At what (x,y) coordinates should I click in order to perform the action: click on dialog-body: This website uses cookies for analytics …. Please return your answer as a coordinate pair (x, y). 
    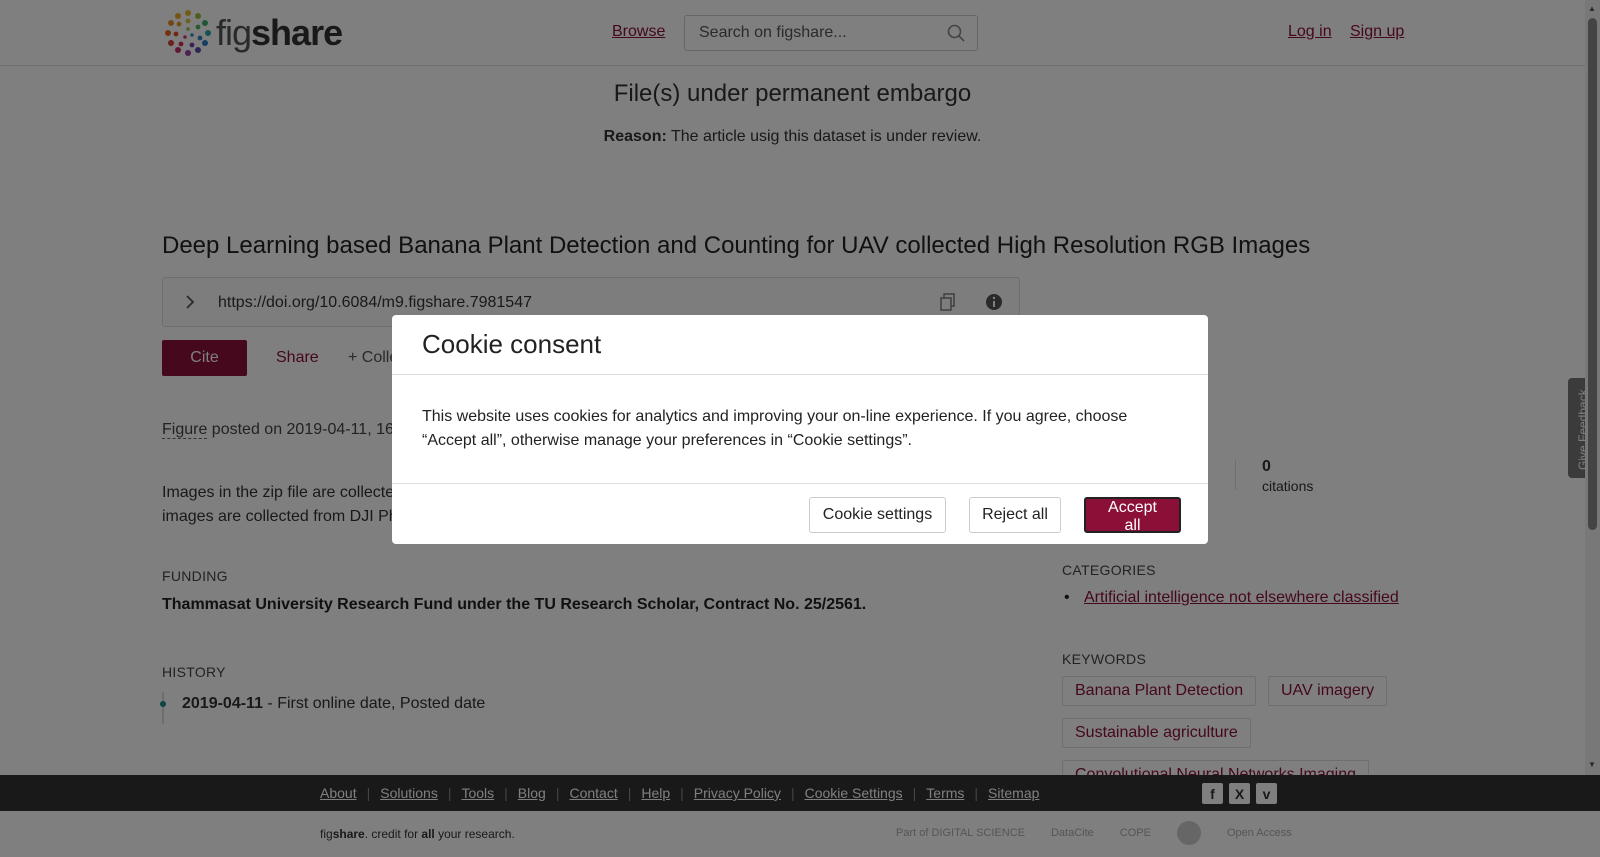
    Looking at the image, I should click on (775, 428).